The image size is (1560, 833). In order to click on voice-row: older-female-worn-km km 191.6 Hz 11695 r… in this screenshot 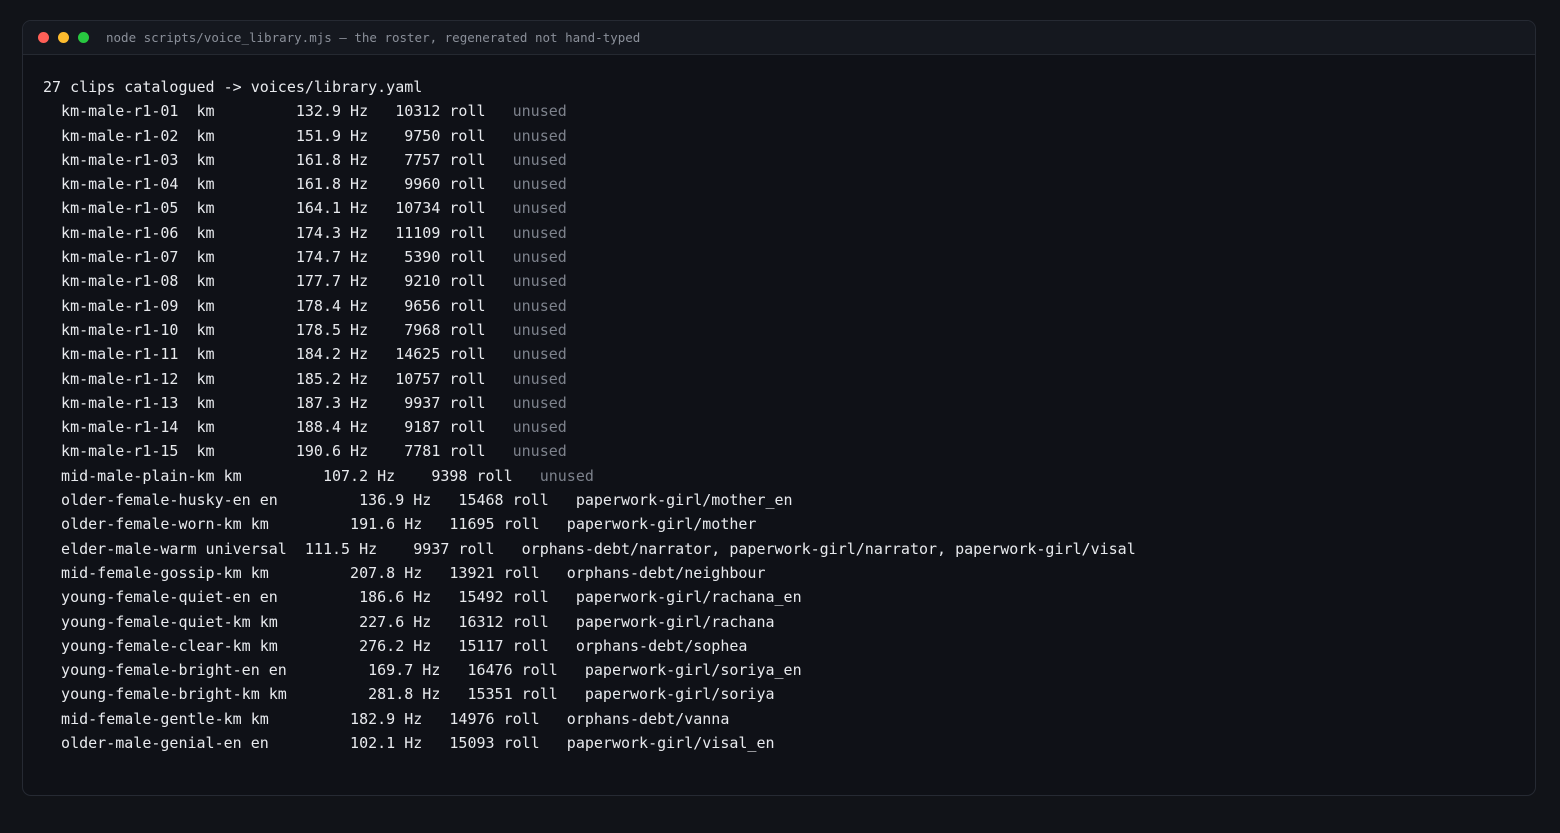, I will do `click(779, 524)`.